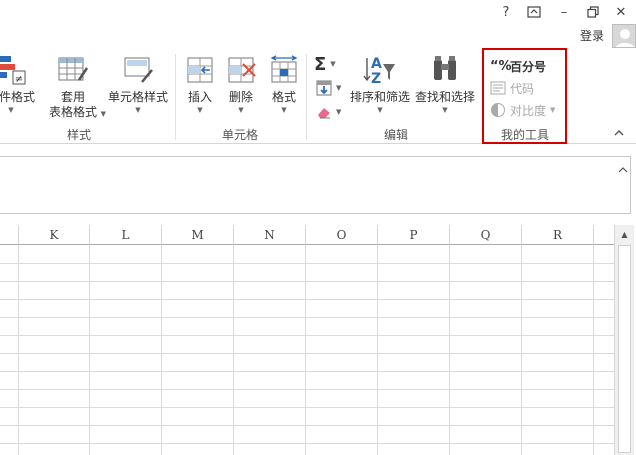 The width and height of the screenshot is (636, 455). What do you see at coordinates (524, 96) in the screenshot?
I see `mytools-highlight-box` at bounding box center [524, 96].